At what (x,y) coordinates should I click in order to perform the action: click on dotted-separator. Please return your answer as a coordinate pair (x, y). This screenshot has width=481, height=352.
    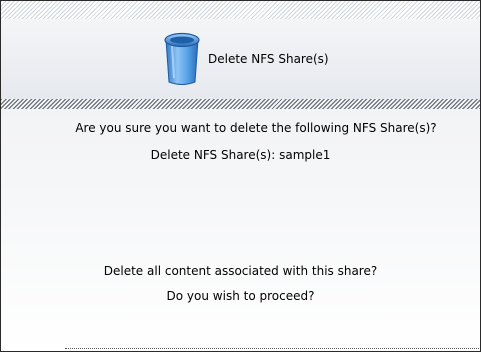
    Looking at the image, I should click on (272, 348).